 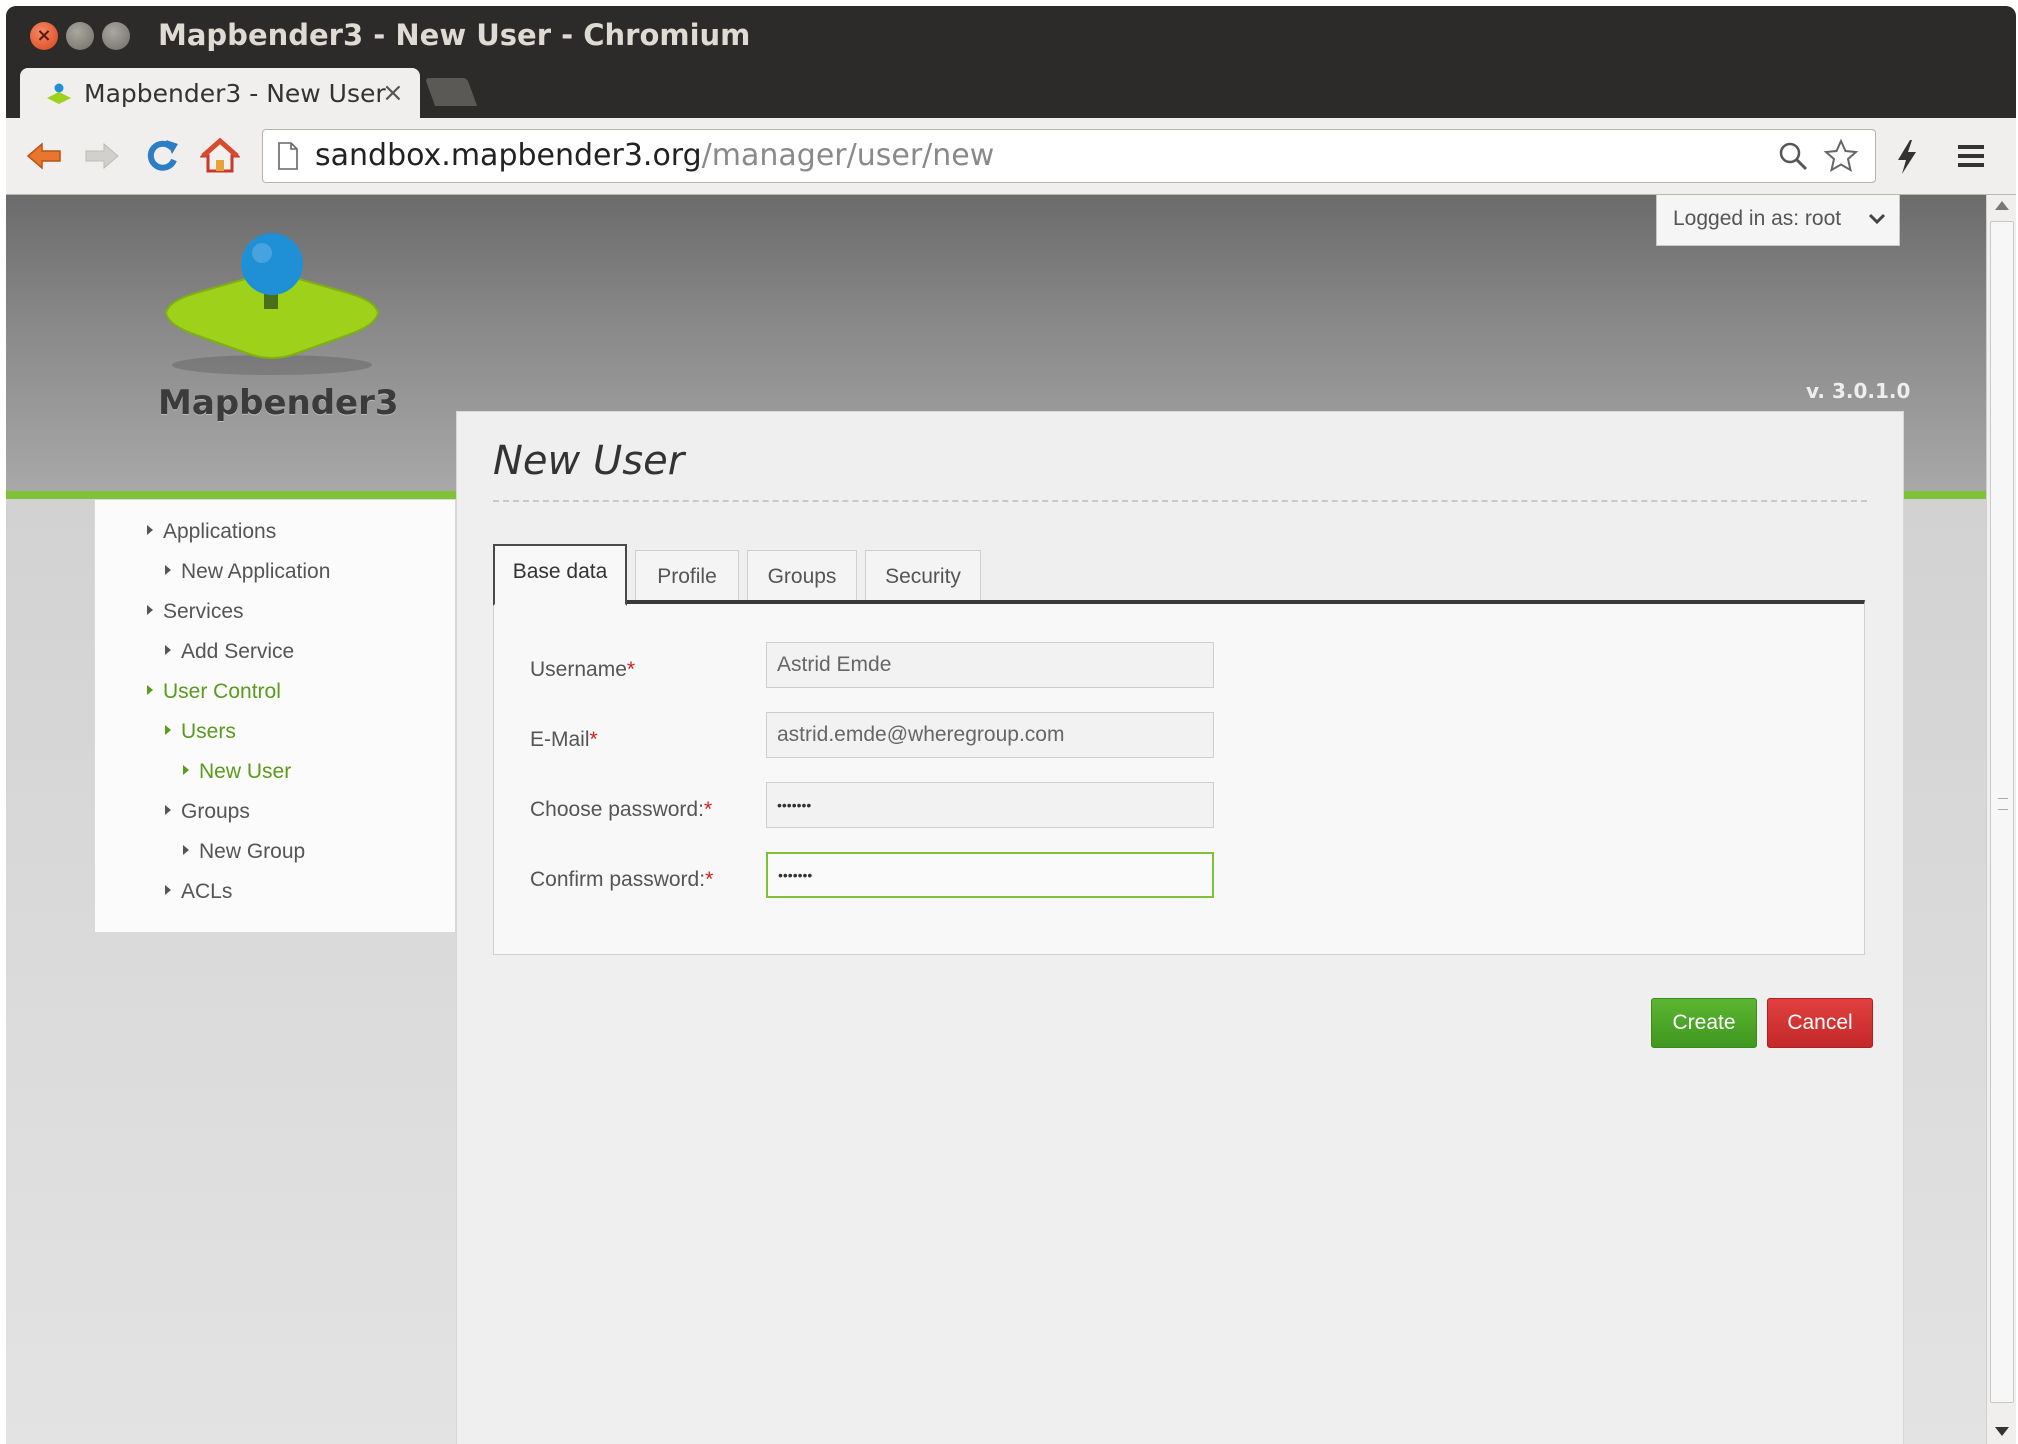 I want to click on window-minimize-button, so click(x=80, y=36).